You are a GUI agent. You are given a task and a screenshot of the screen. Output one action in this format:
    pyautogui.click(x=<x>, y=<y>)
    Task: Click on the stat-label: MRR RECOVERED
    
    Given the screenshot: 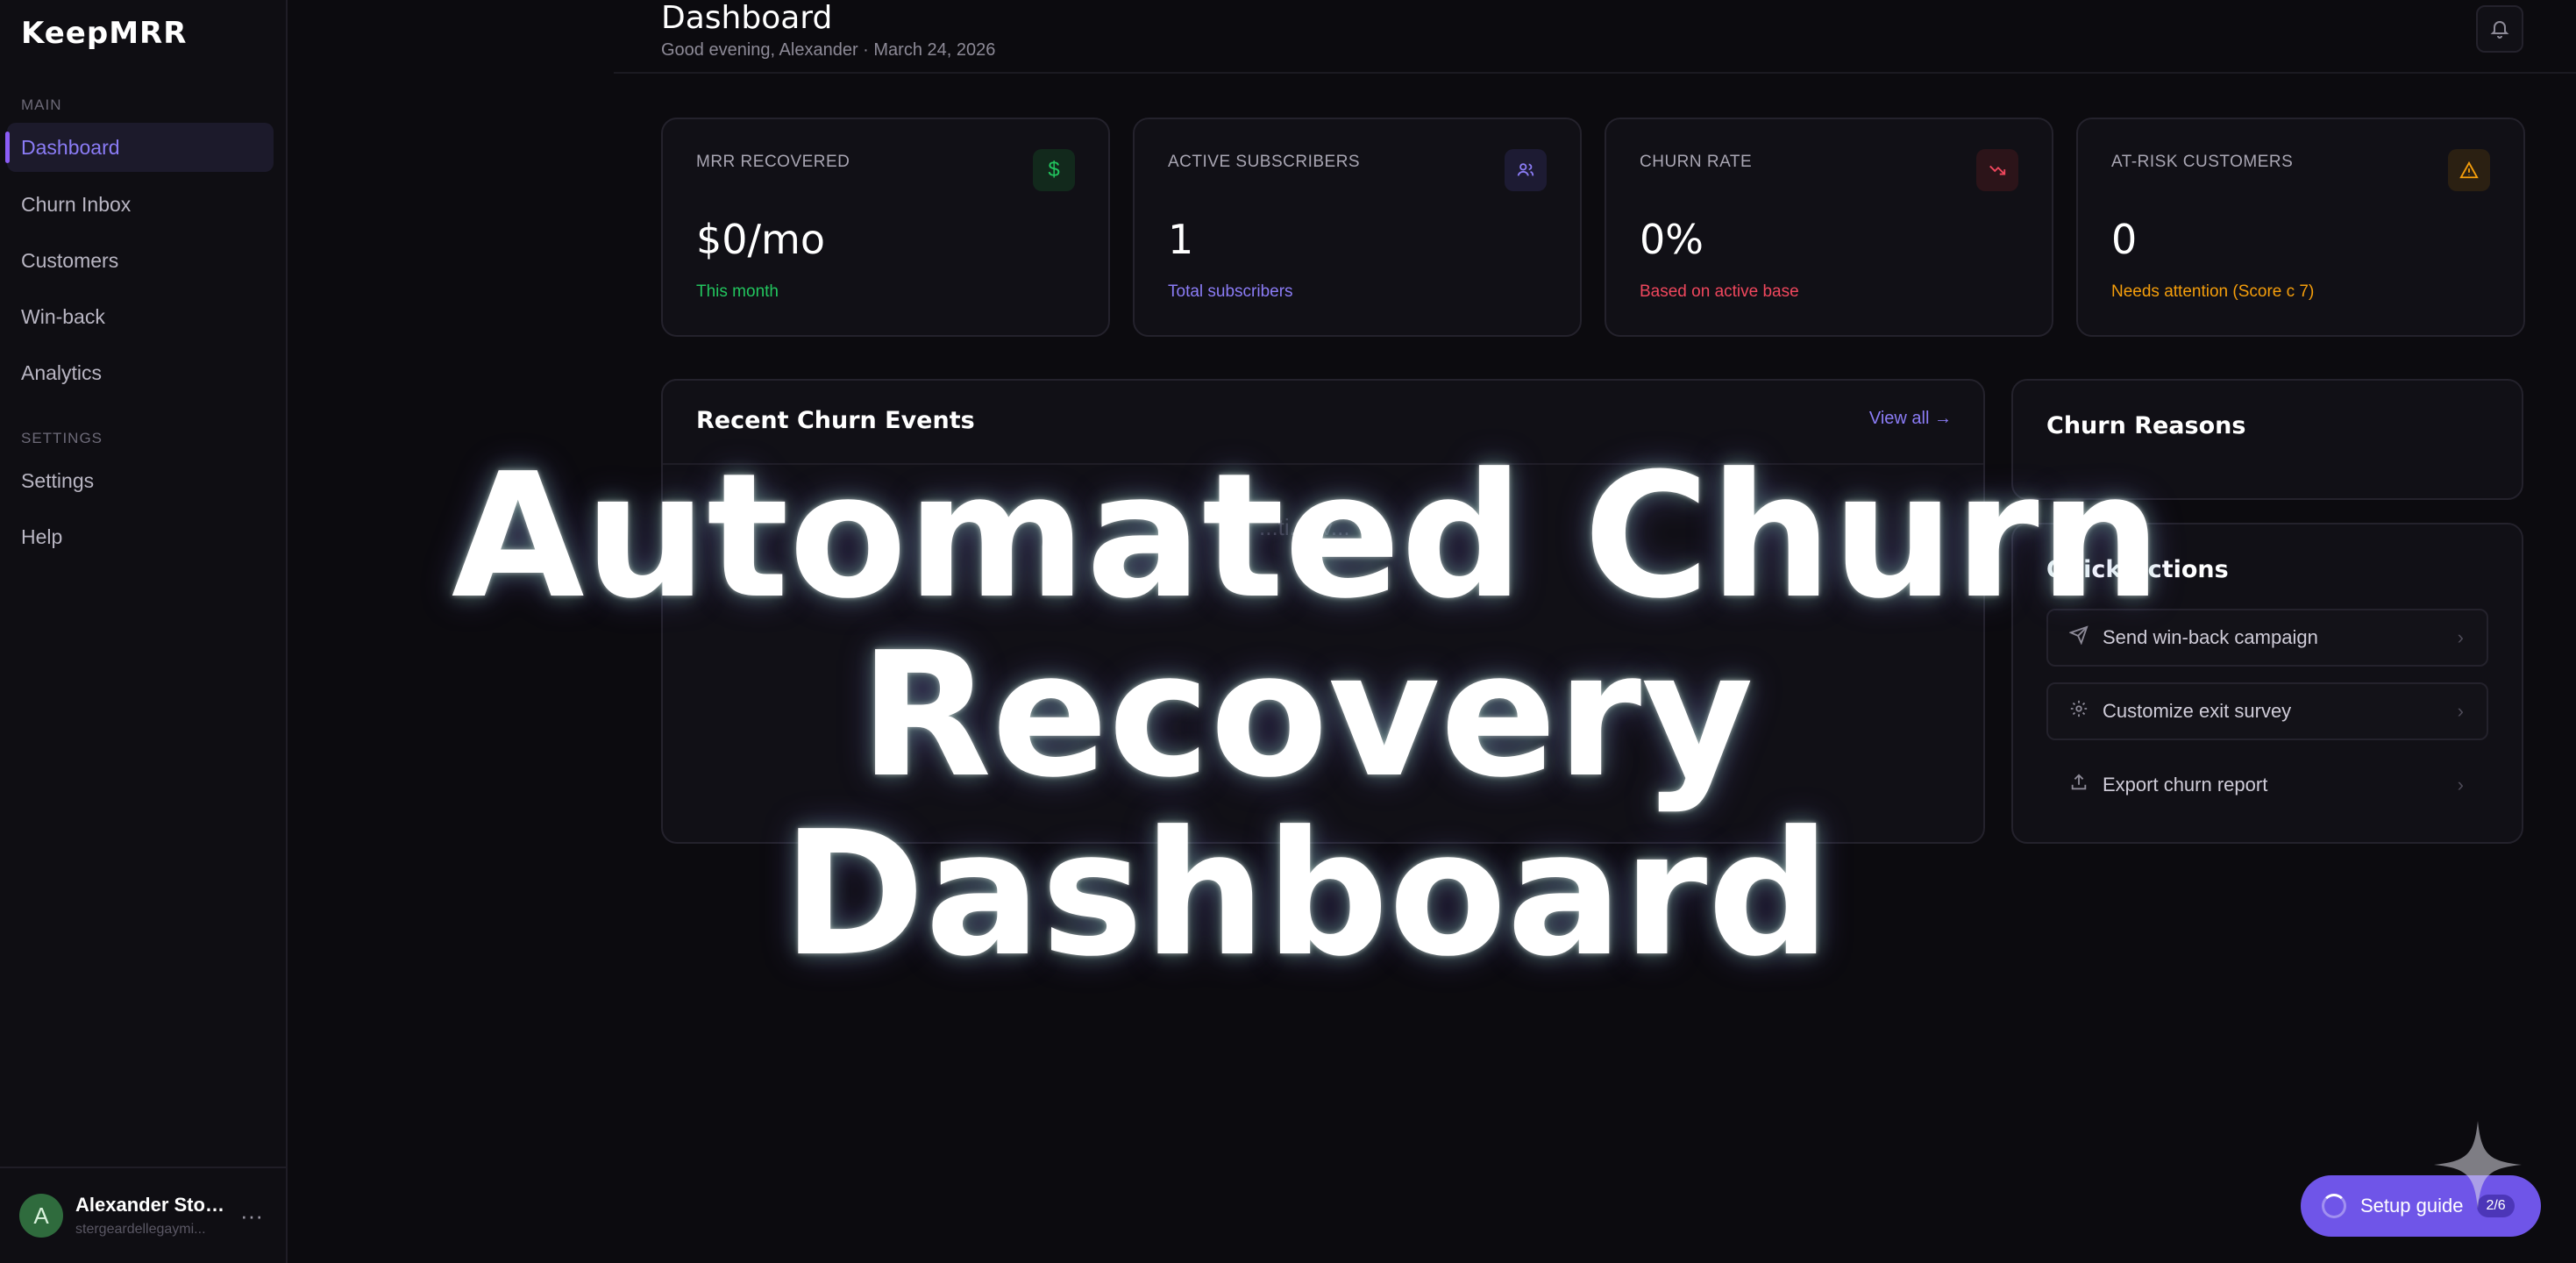 What is the action you would take?
    pyautogui.click(x=773, y=162)
    